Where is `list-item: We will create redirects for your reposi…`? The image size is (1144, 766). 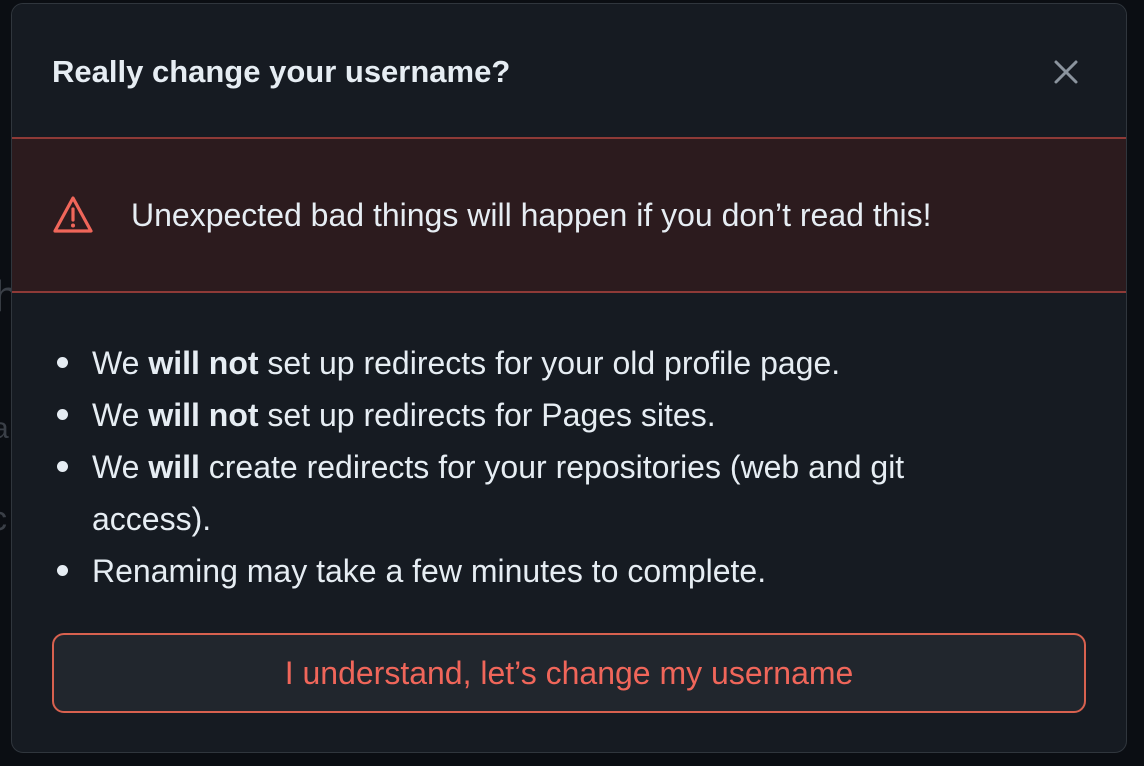
list-item: We will create redirects for your reposi… is located at coordinates (532, 493).